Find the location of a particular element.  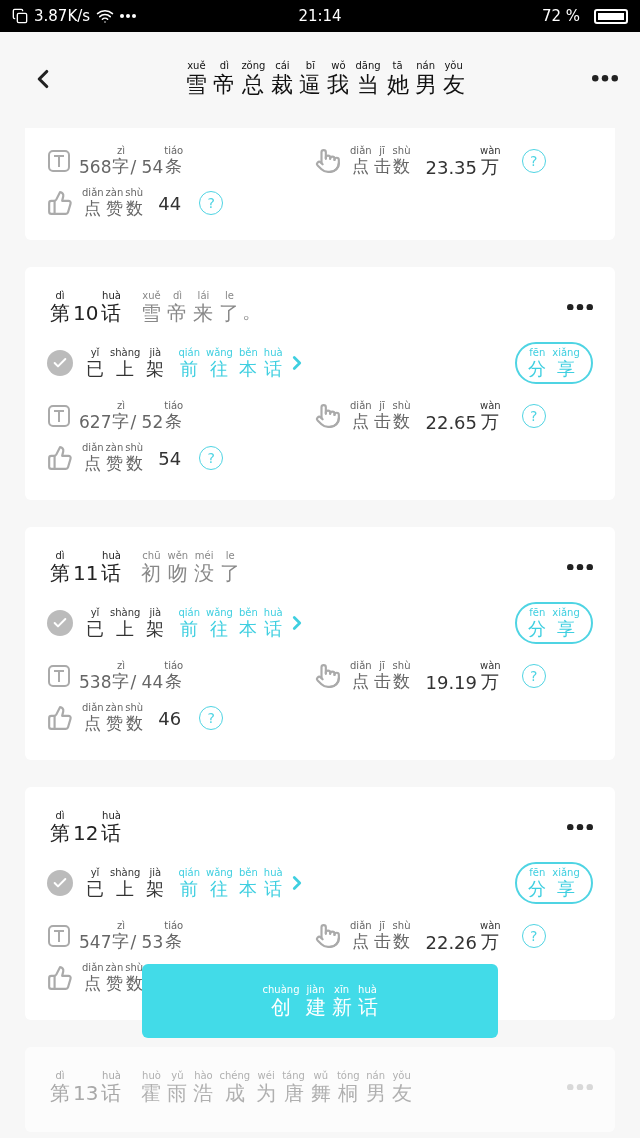

likes-value: 46 is located at coordinates (170, 718).